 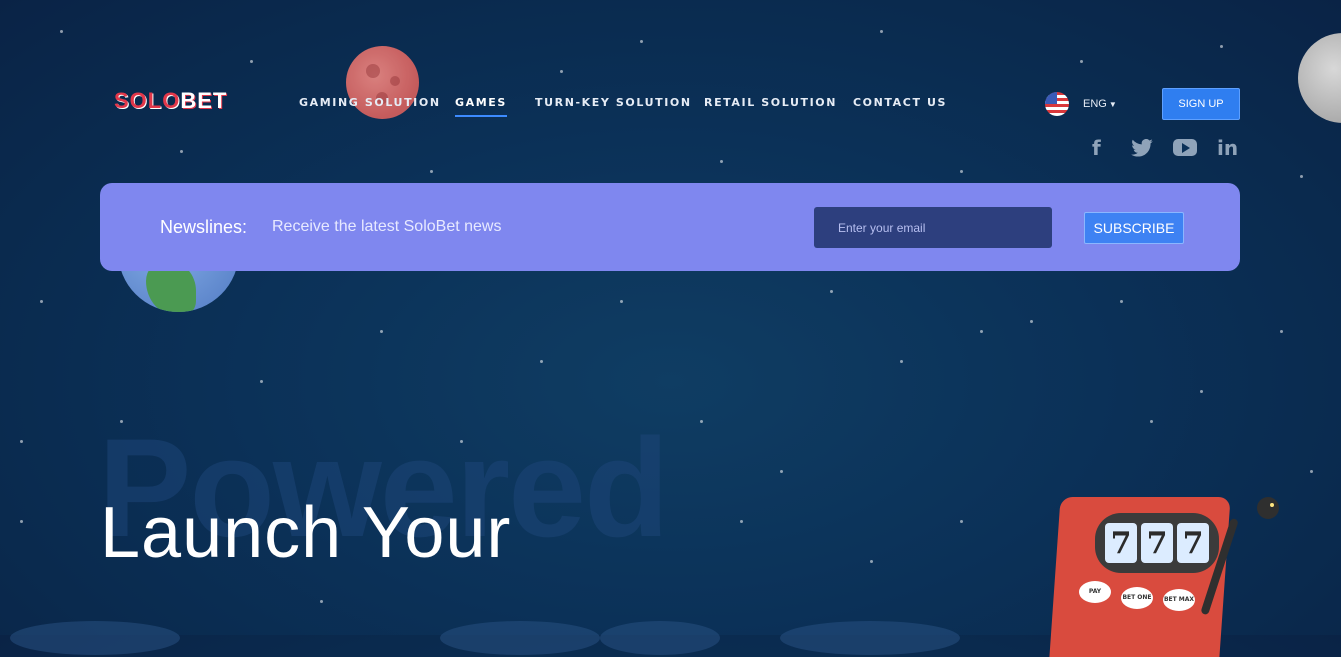 I want to click on linkedin-icon: in, so click(x=1227, y=148).